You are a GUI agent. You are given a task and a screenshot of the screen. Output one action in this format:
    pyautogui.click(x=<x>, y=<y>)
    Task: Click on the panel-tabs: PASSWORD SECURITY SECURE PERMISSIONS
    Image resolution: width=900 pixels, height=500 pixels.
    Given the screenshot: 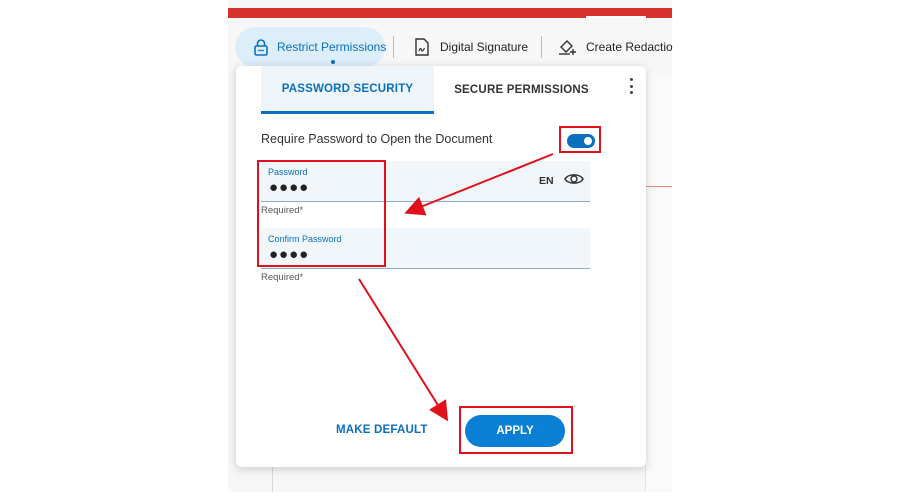 What is the action you would take?
    pyautogui.click(x=453, y=90)
    